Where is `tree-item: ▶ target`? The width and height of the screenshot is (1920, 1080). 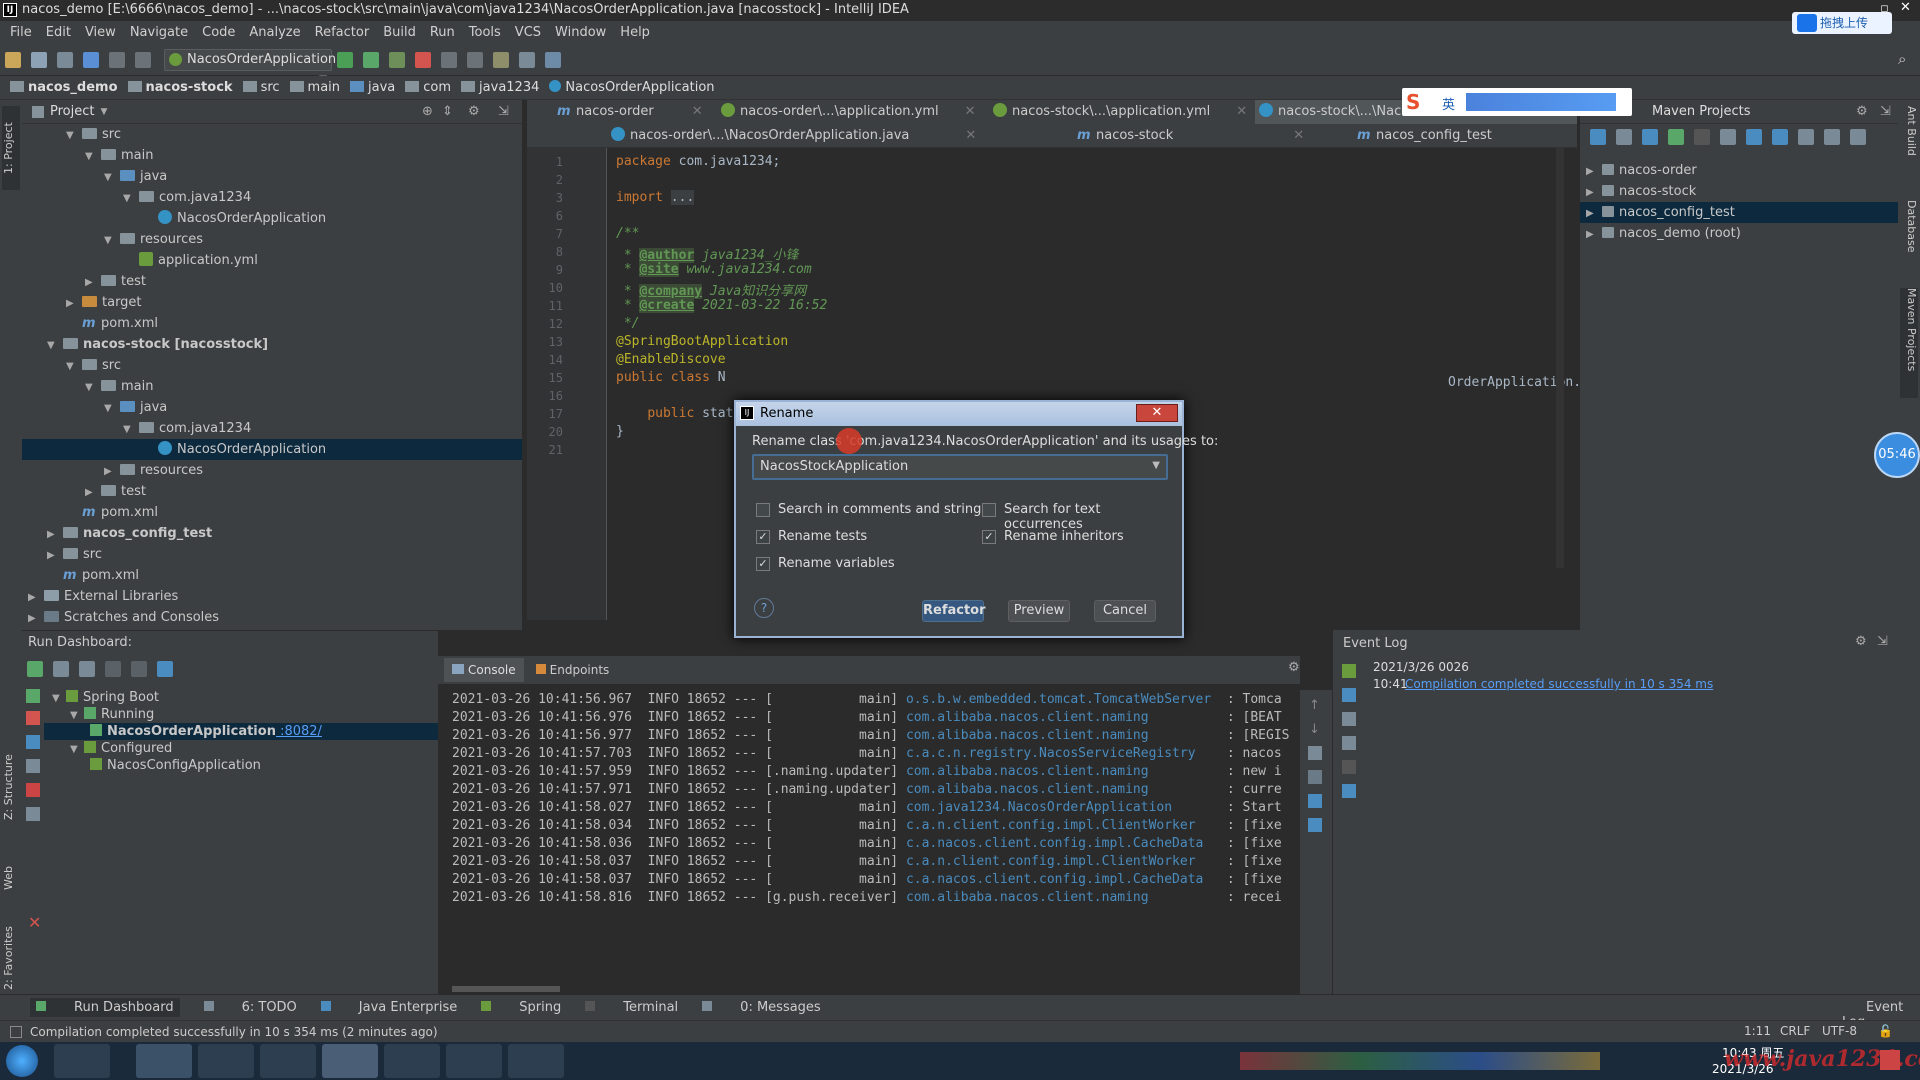
tree-item: ▶ target is located at coordinates (272, 302).